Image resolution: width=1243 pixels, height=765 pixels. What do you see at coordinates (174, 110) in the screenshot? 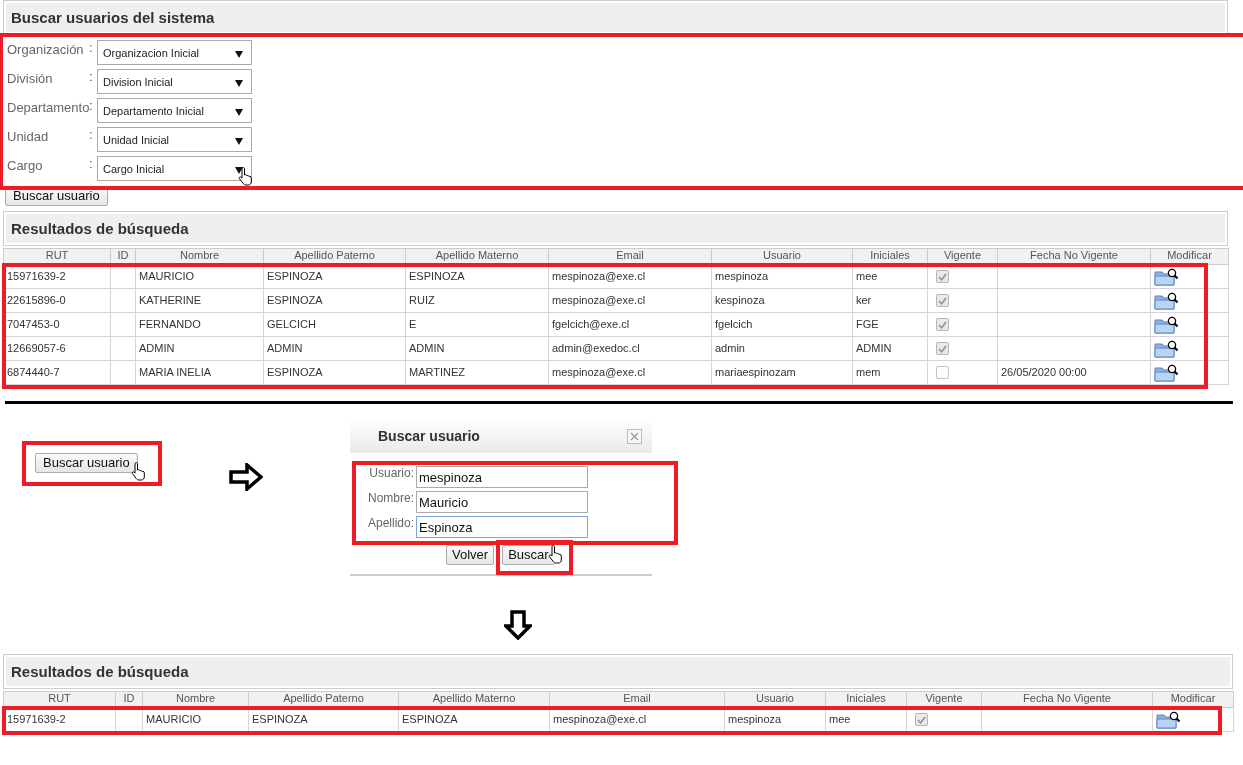
I see `select-field: Departamento Inicial` at bounding box center [174, 110].